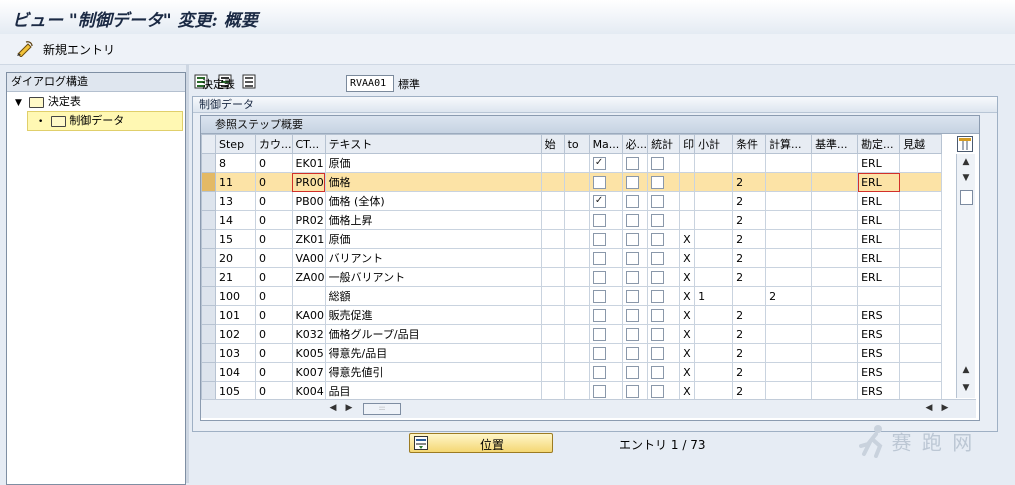 The width and height of the screenshot is (1015, 485). Describe the element at coordinates (235, 277) in the screenshot. I see `step-cell: 21` at that location.